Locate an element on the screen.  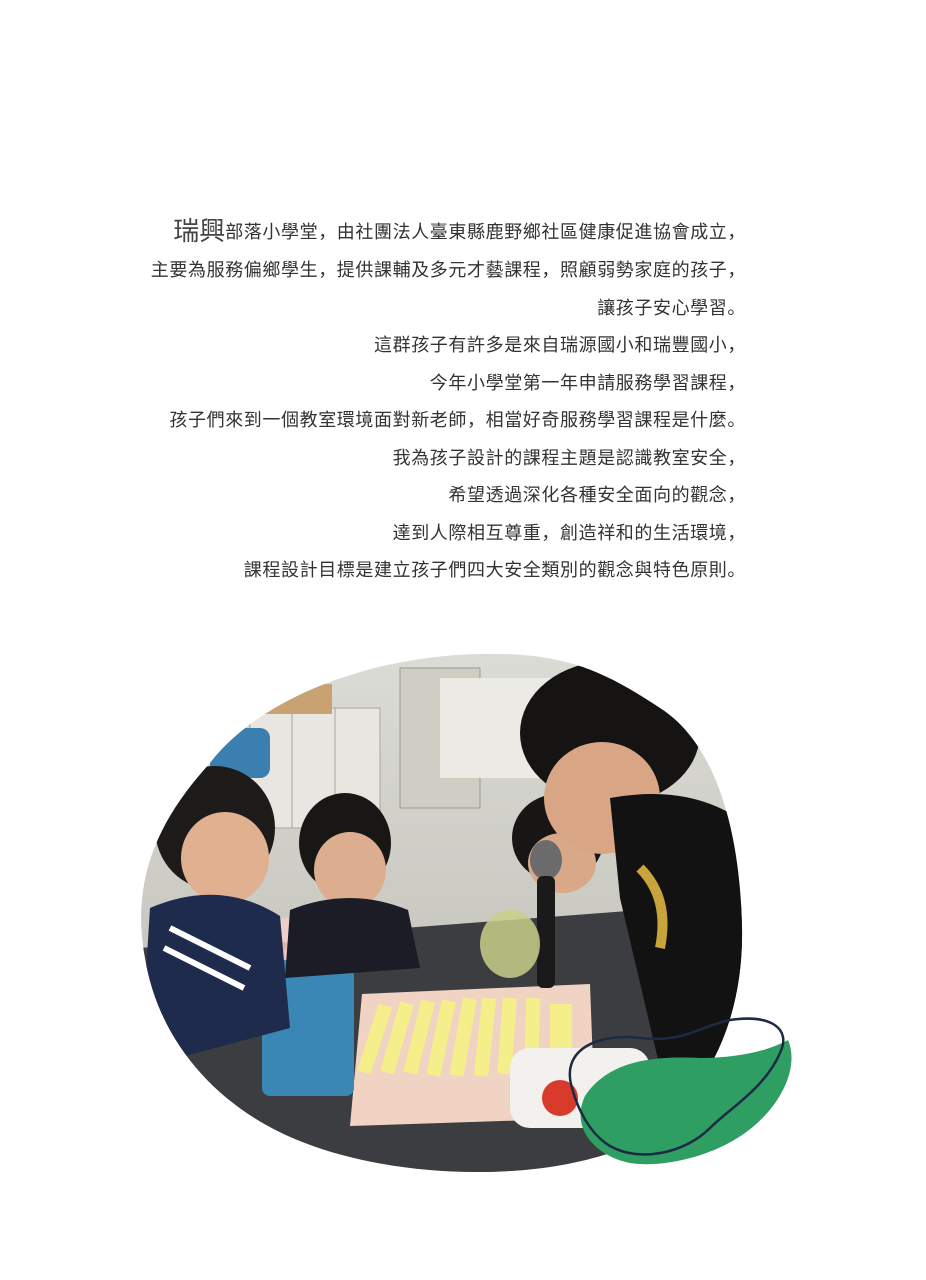
article-line-6: 孩子們來到一個教室環境面對新老師，相當好奇服務學習課程是什麼。 is located at coordinates (457, 420).